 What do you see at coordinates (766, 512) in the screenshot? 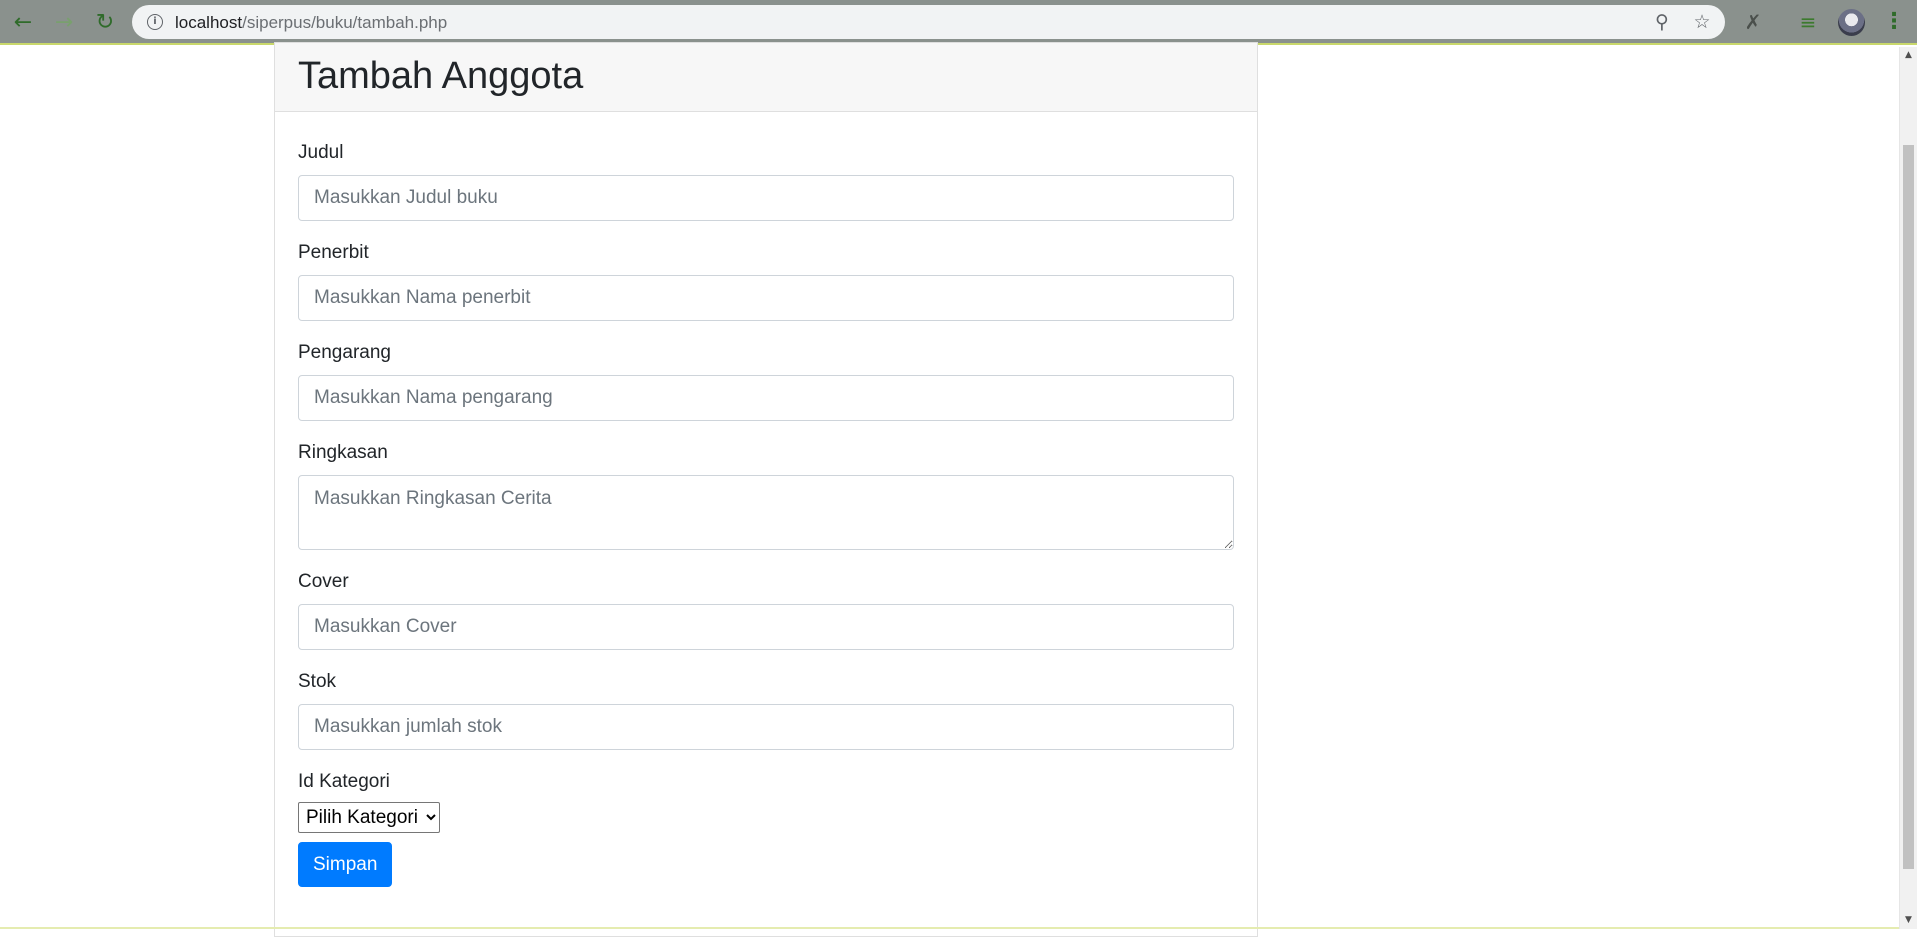
I see `ringkasan-textarea` at bounding box center [766, 512].